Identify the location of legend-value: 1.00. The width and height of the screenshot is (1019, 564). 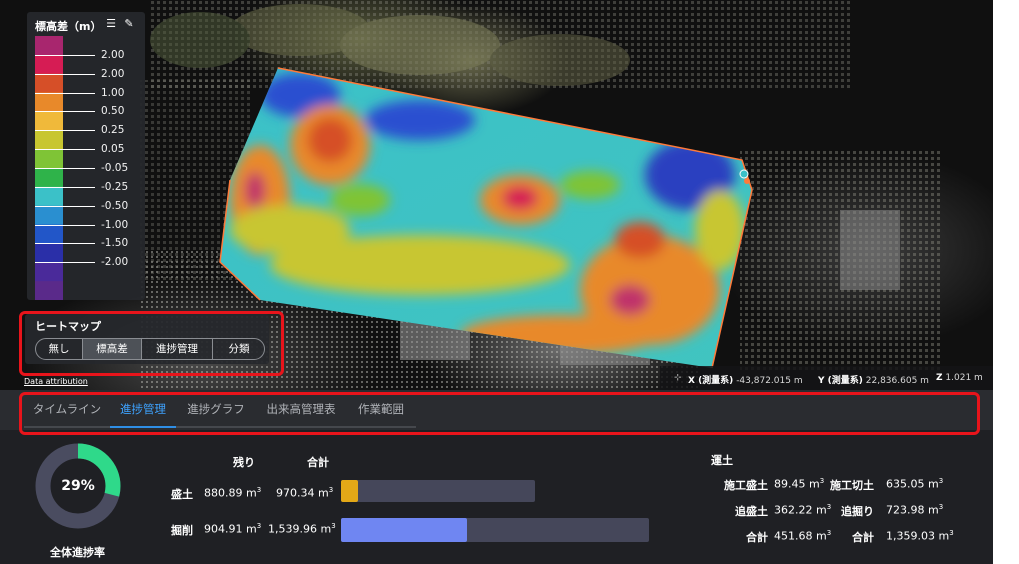
(113, 92).